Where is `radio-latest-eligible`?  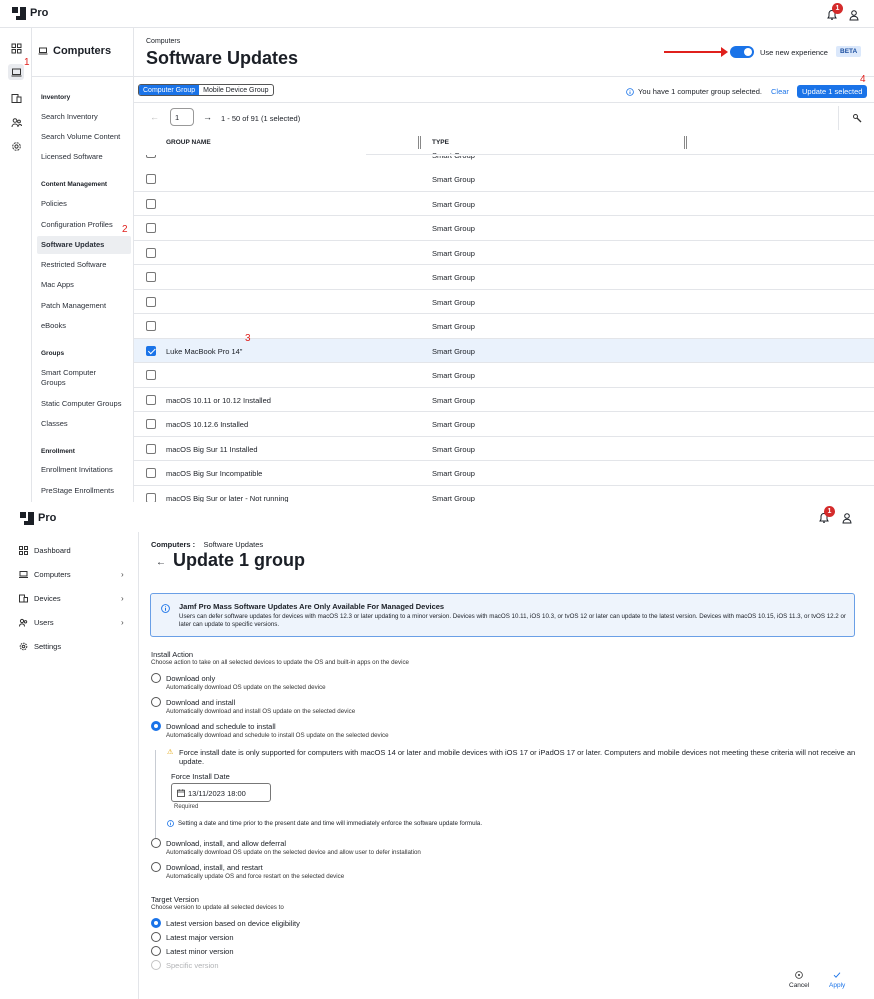 radio-latest-eligible is located at coordinates (156, 923).